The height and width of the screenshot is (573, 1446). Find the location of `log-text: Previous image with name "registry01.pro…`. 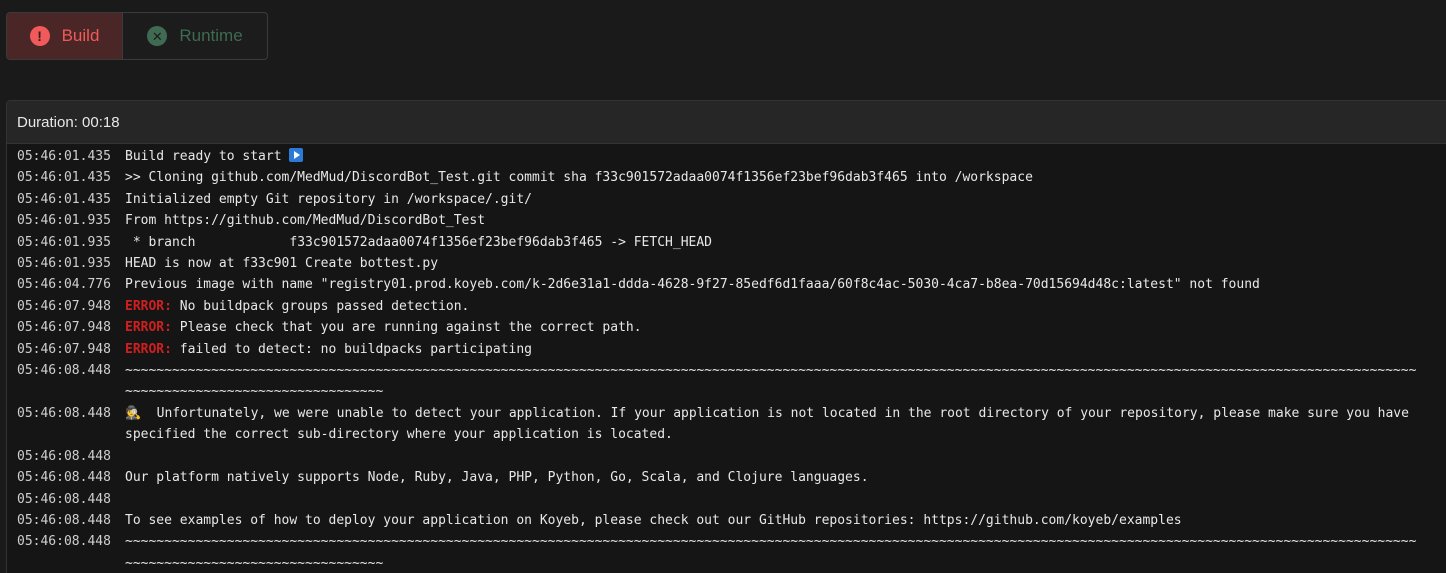

log-text: Previous image with name "registry01.pro… is located at coordinates (692, 285).